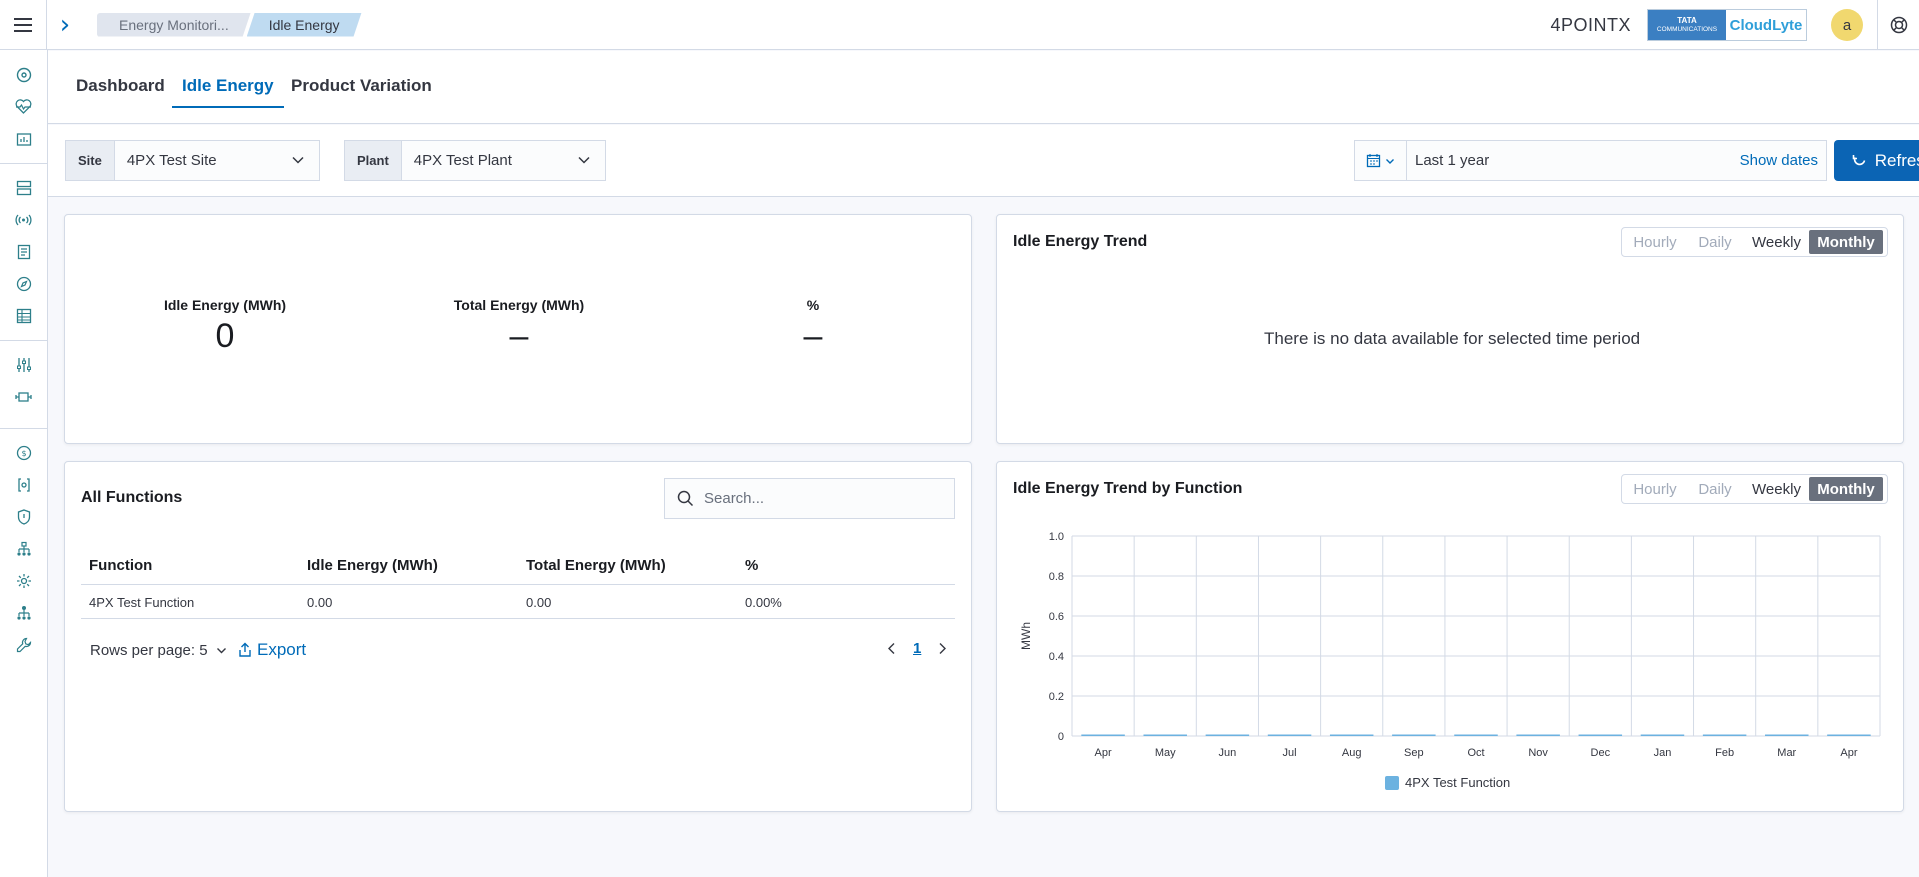 The image size is (1919, 877). I want to click on signal-icon, so click(23, 219).